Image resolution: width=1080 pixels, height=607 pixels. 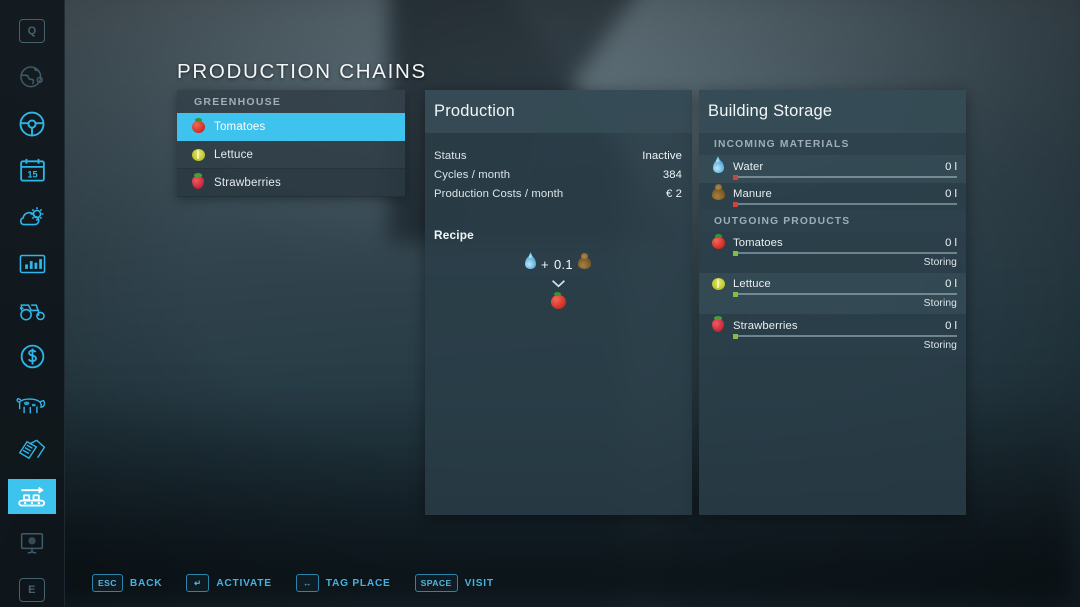 What do you see at coordinates (436, 583) in the screenshot?
I see `key-space-icon: SPACE` at bounding box center [436, 583].